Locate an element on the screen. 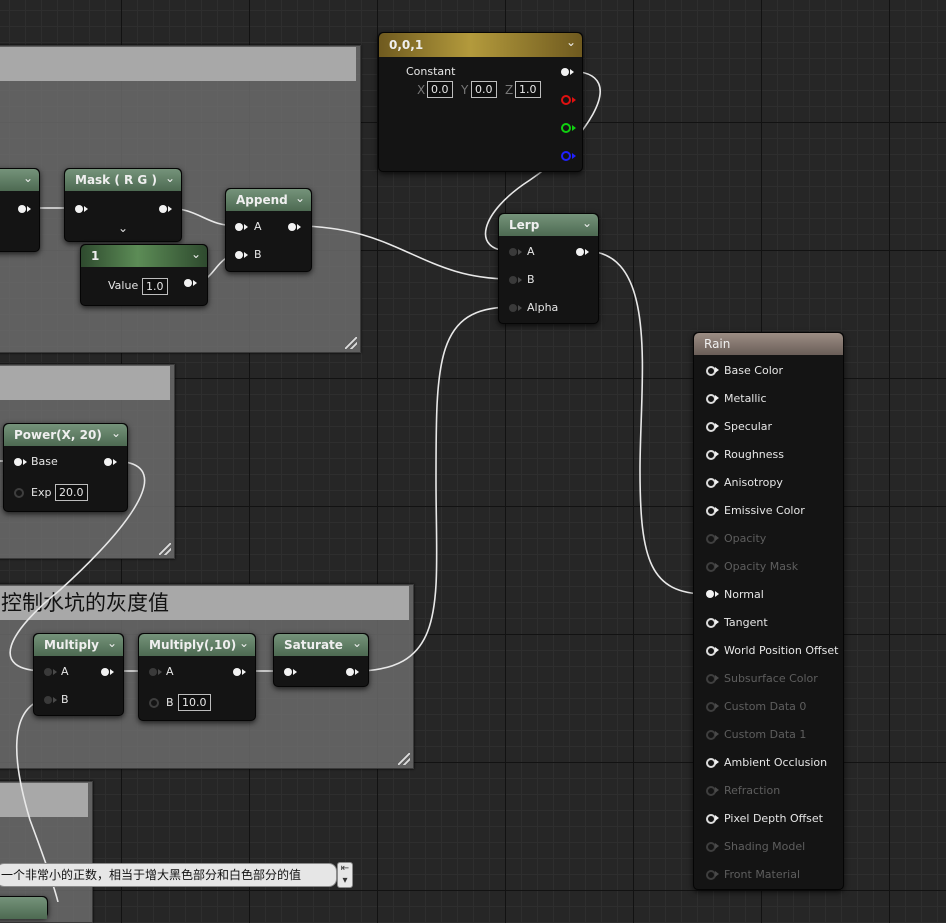 Image resolution: width=946 pixels, height=923 pixels. material-pin-label: Roughness is located at coordinates (754, 454).